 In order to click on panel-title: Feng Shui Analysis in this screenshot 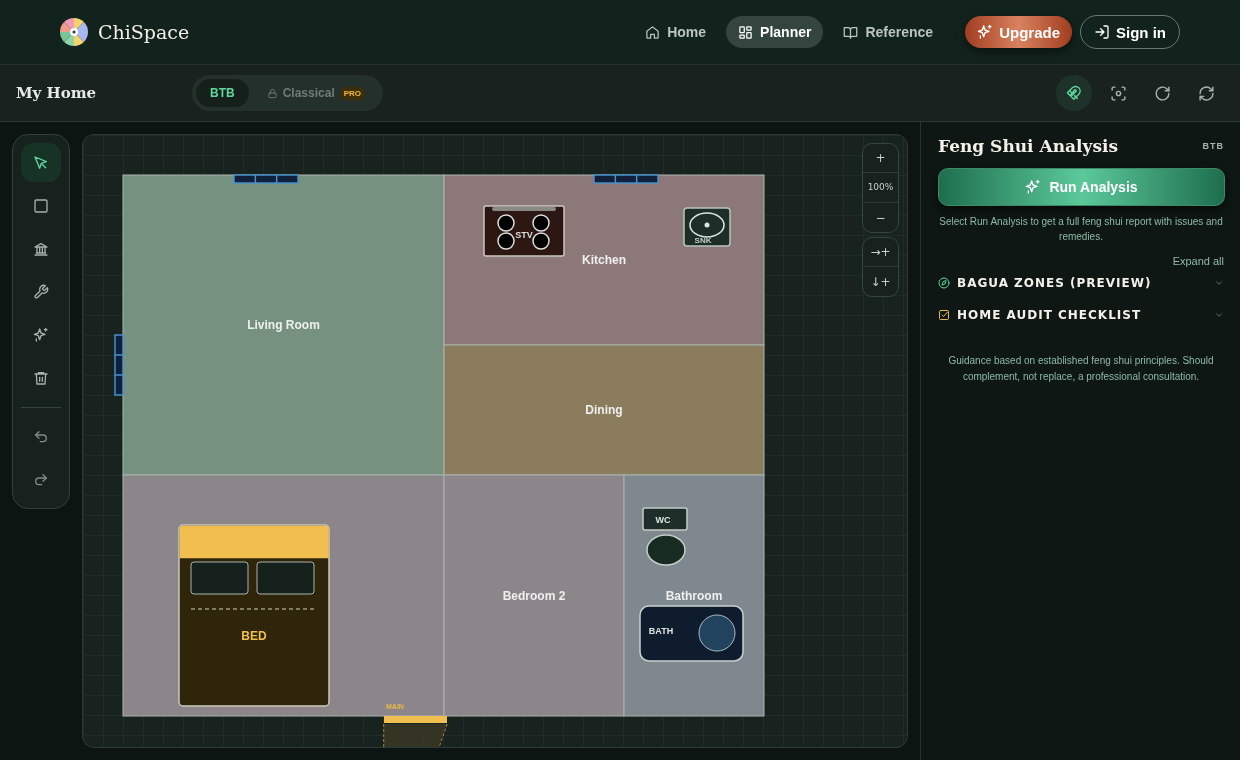, I will do `click(1028, 146)`.